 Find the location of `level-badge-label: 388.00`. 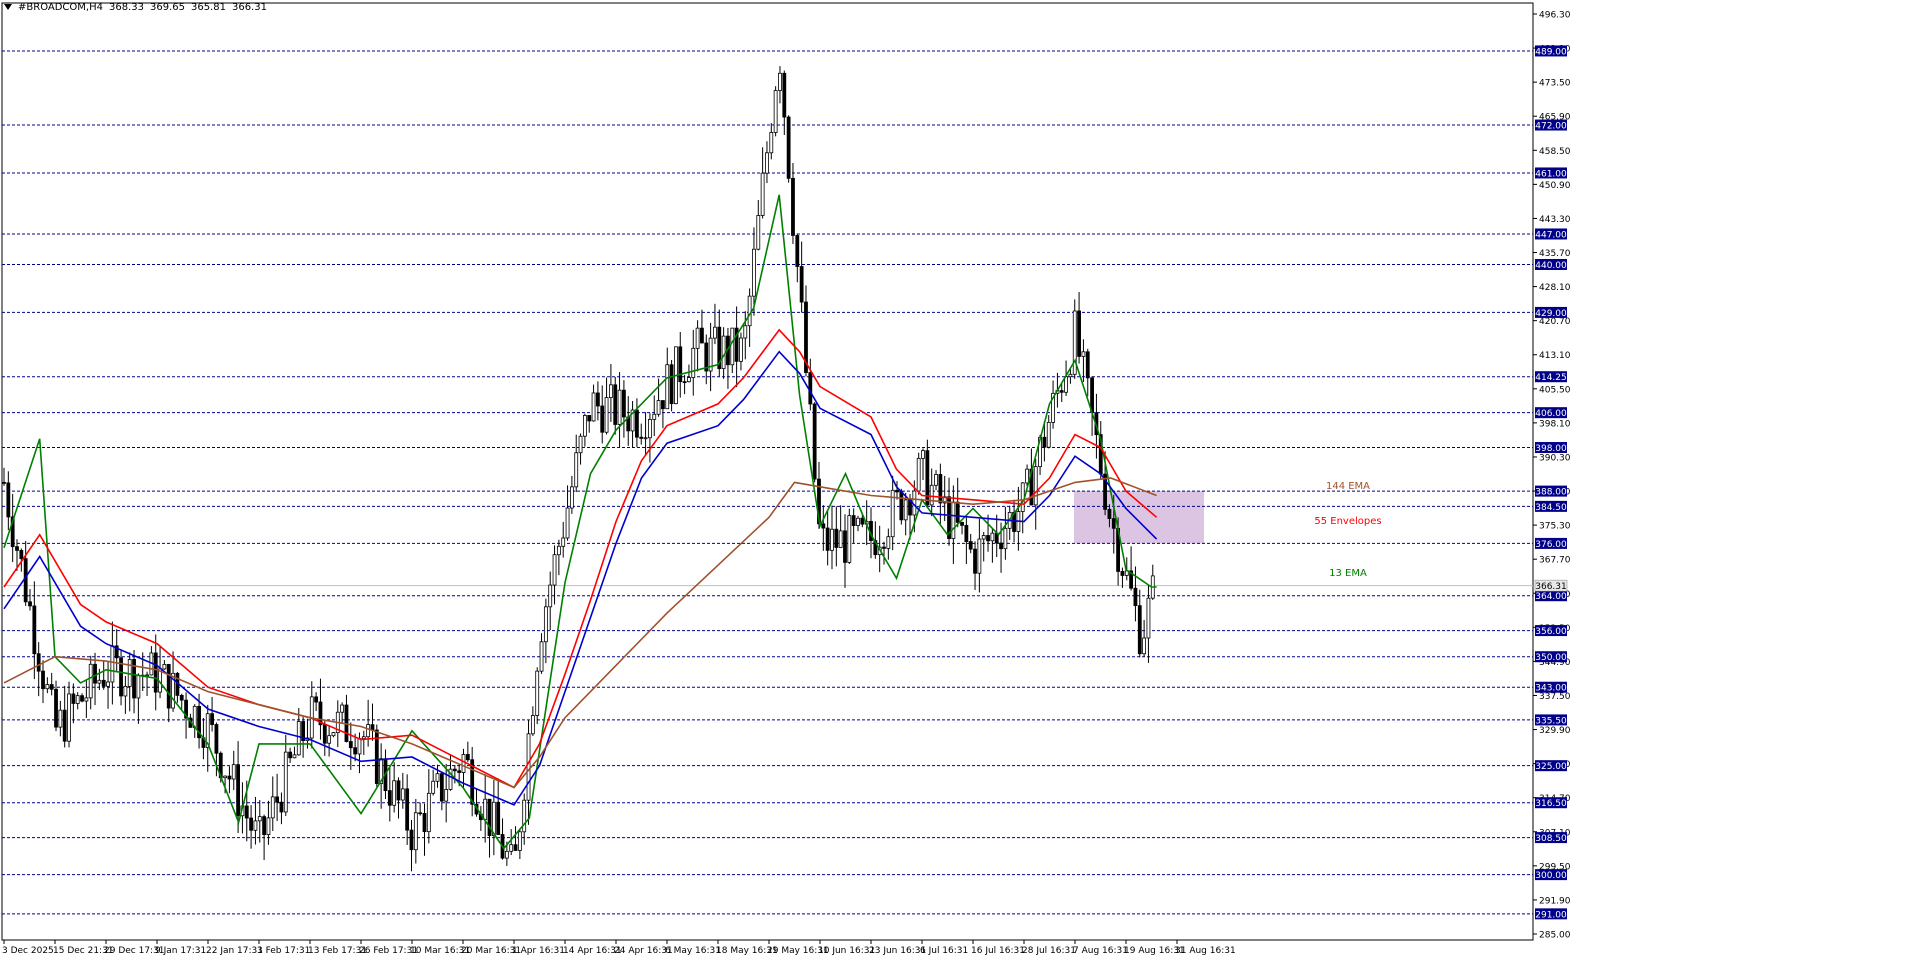

level-badge-label: 388.00 is located at coordinates (1551, 493).